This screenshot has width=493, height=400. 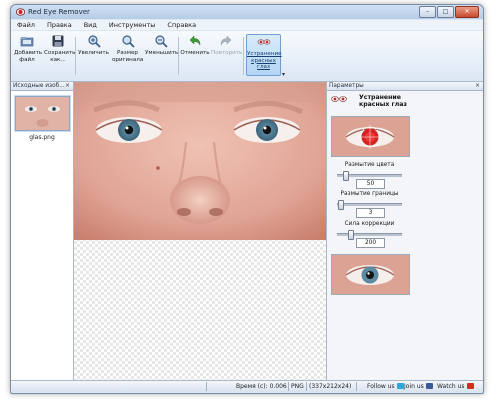 What do you see at coordinates (161, 41) in the screenshot?
I see `zoom-out-icon` at bounding box center [161, 41].